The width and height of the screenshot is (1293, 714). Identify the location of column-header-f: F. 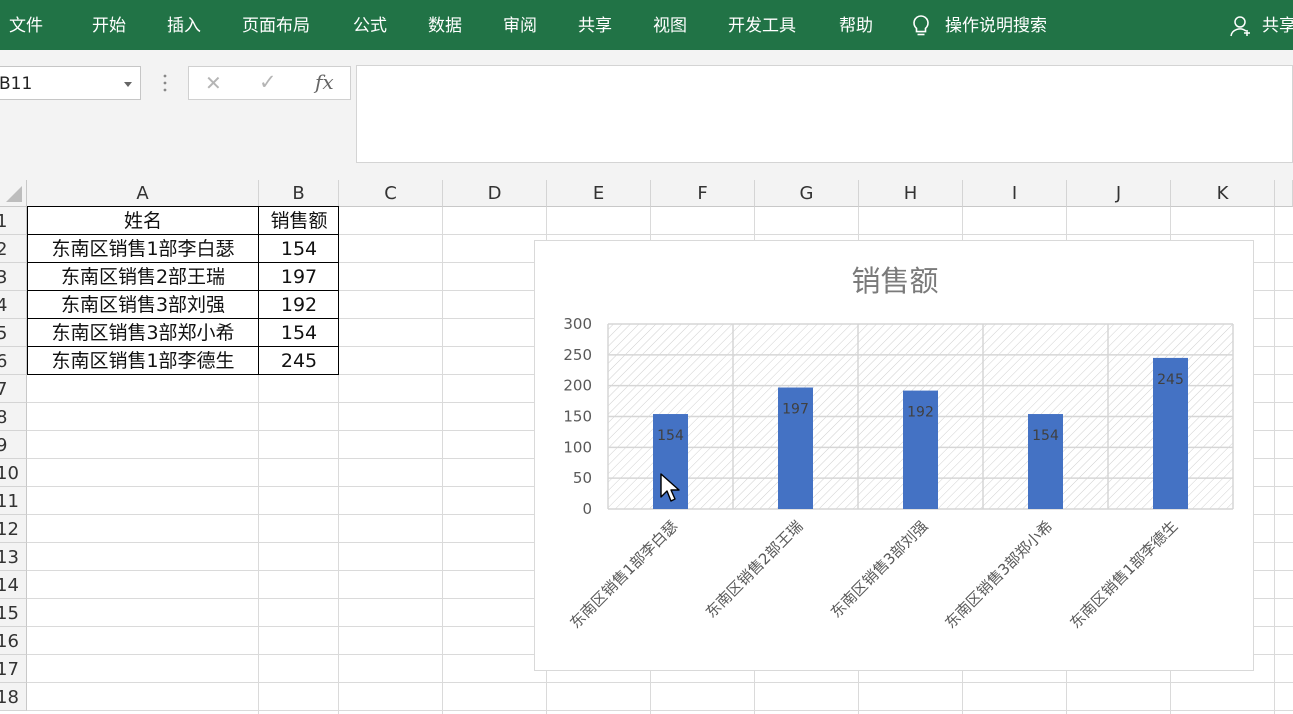
(703, 193).